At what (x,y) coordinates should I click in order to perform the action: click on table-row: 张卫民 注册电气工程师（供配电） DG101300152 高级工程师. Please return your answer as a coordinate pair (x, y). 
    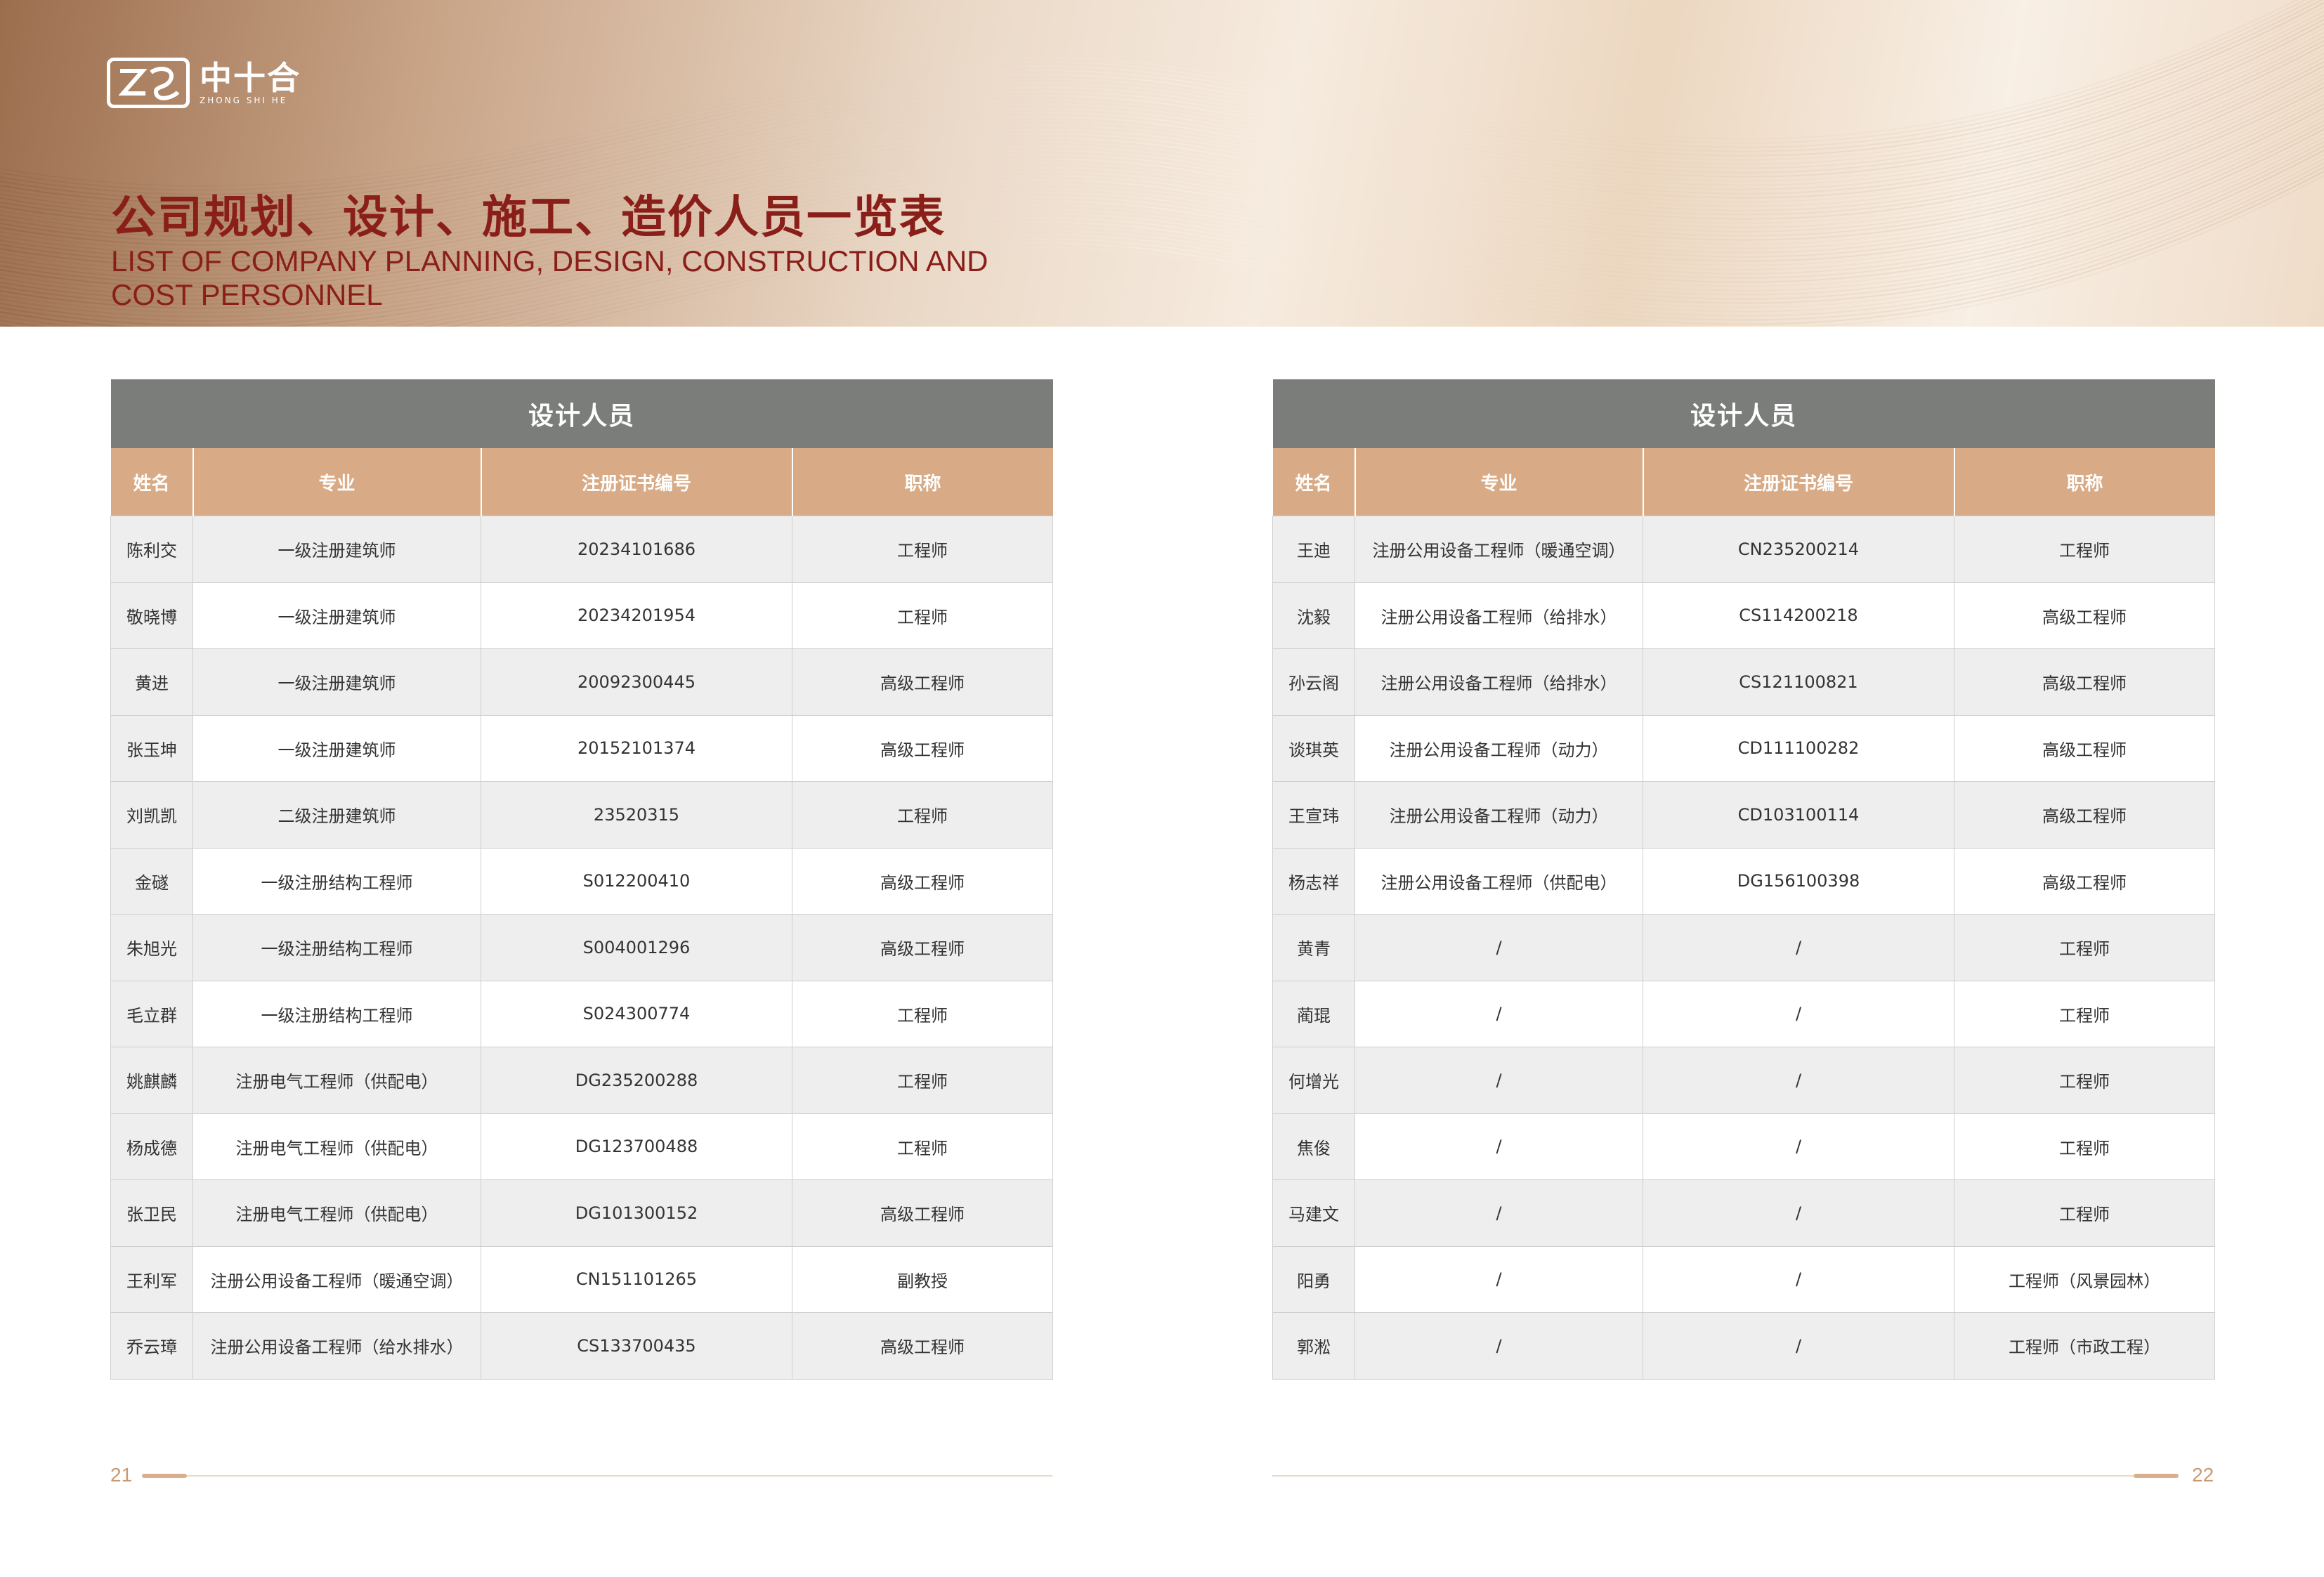
    Looking at the image, I should click on (582, 1213).